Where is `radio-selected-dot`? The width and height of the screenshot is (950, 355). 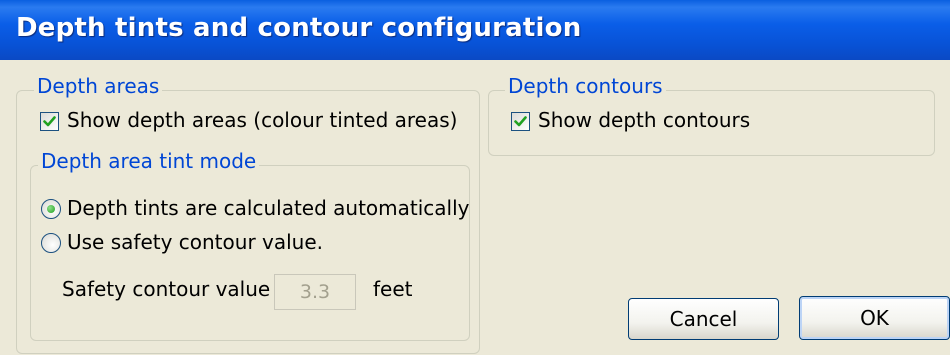 radio-selected-dot is located at coordinates (51, 209).